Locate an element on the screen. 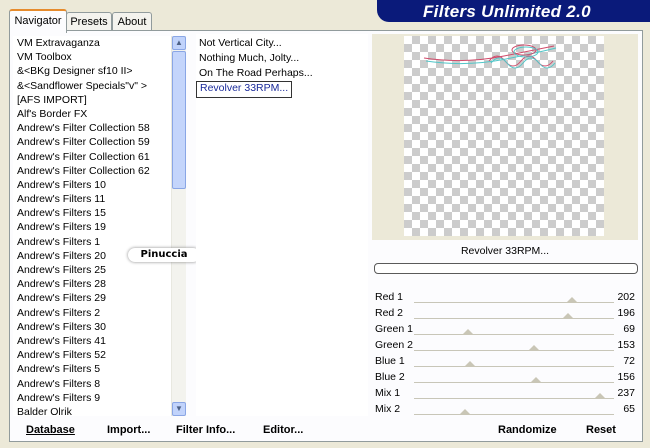 The height and width of the screenshot is (448, 650). reset-button-label: Reset is located at coordinates (601, 430).